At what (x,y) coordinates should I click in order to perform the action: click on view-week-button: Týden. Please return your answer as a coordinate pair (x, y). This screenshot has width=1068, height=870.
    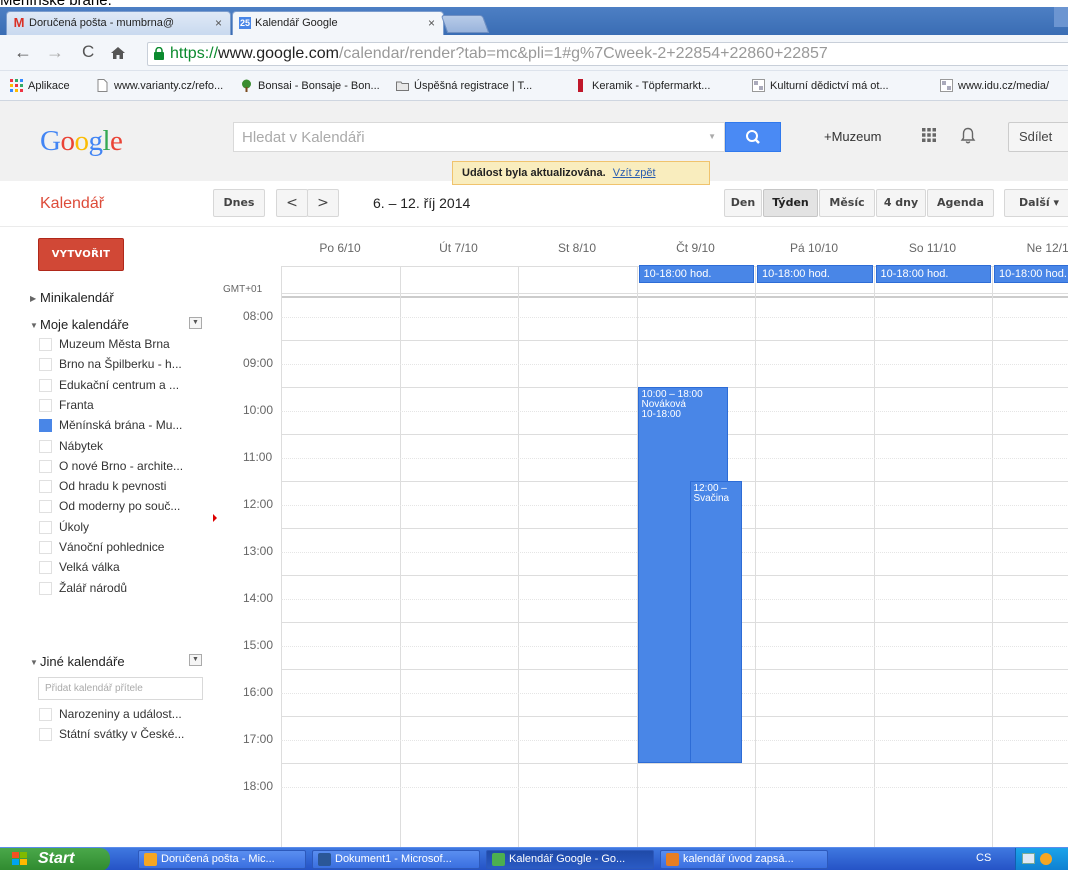
    Looking at the image, I should click on (790, 203).